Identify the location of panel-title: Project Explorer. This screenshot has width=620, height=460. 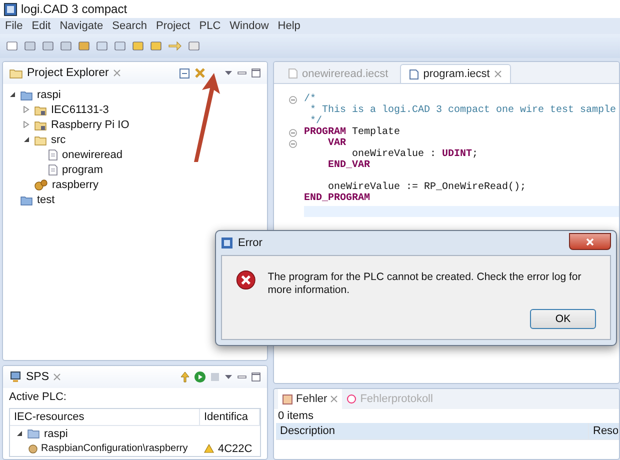
(68, 73).